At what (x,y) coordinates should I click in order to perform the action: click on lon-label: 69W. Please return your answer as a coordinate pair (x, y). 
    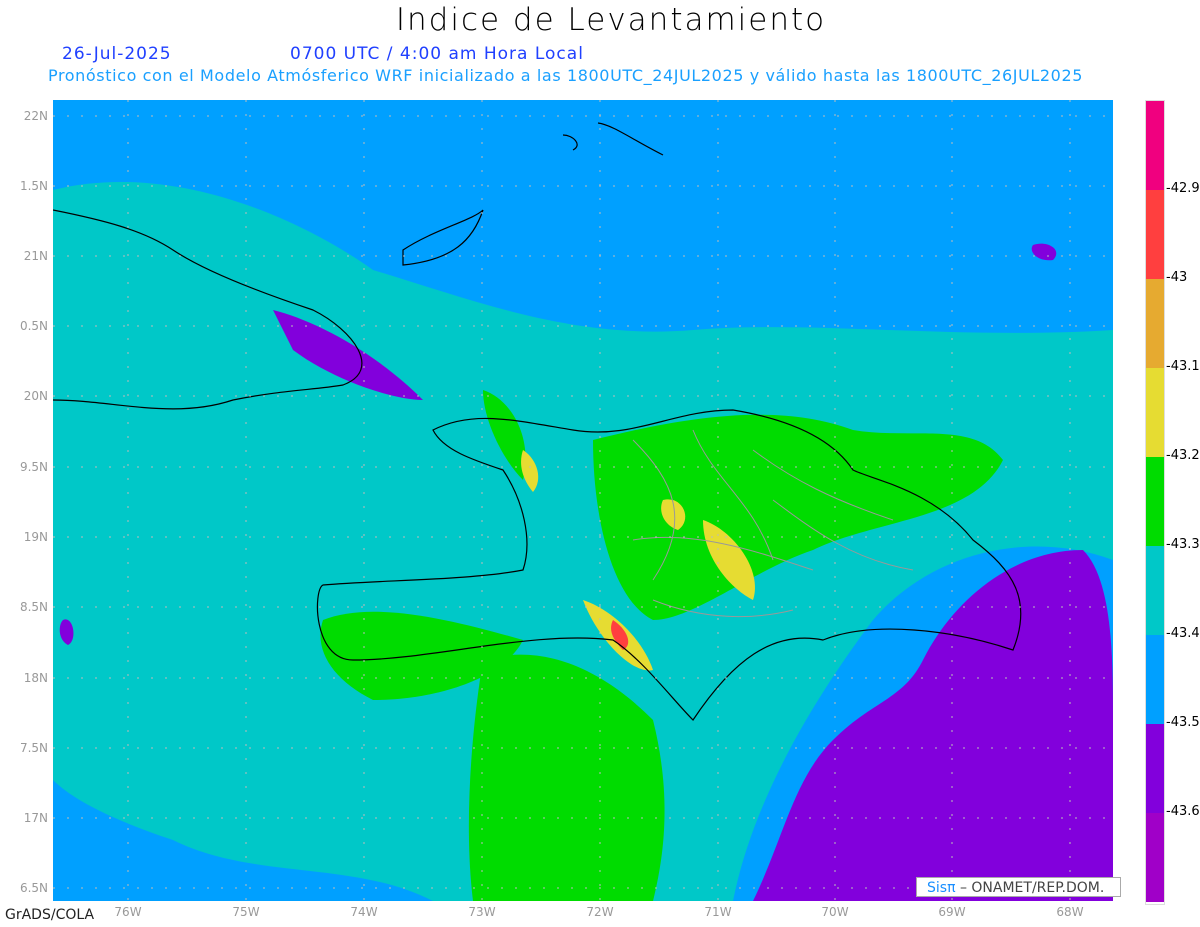
    Looking at the image, I should click on (952, 912).